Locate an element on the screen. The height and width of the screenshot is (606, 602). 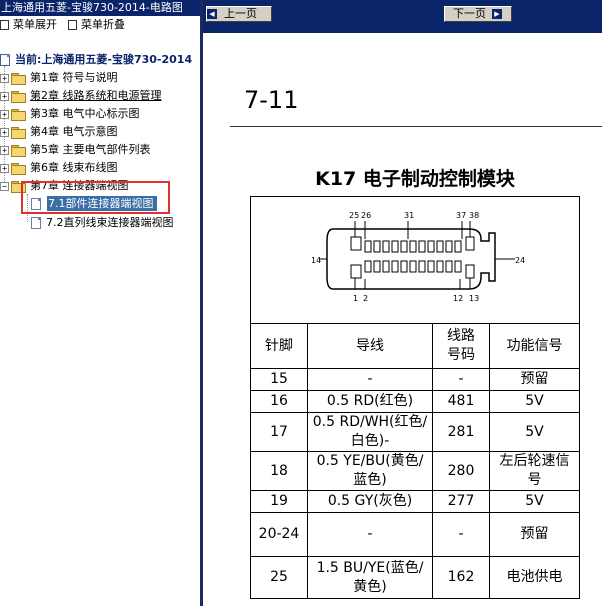
bottom-cavity-row is located at coordinates (413, 266).